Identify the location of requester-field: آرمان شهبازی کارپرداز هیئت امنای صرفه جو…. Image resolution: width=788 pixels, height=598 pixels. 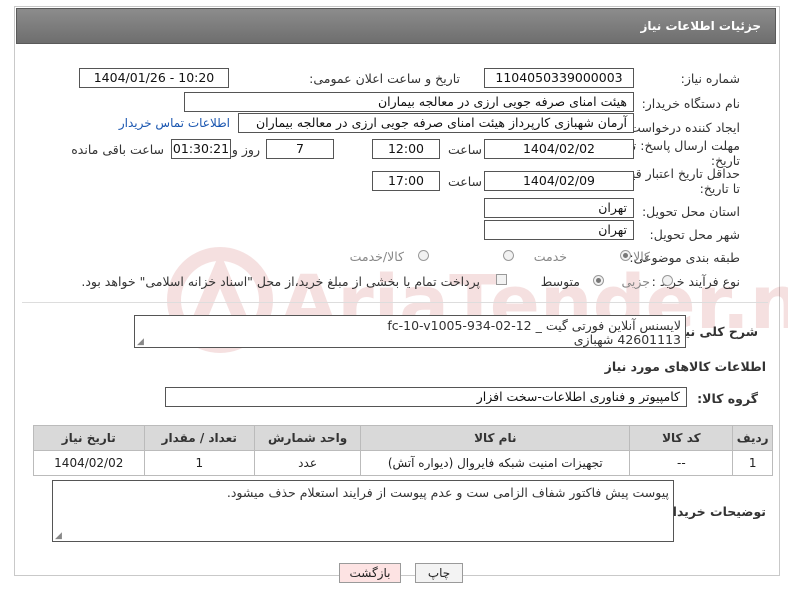
(436, 123).